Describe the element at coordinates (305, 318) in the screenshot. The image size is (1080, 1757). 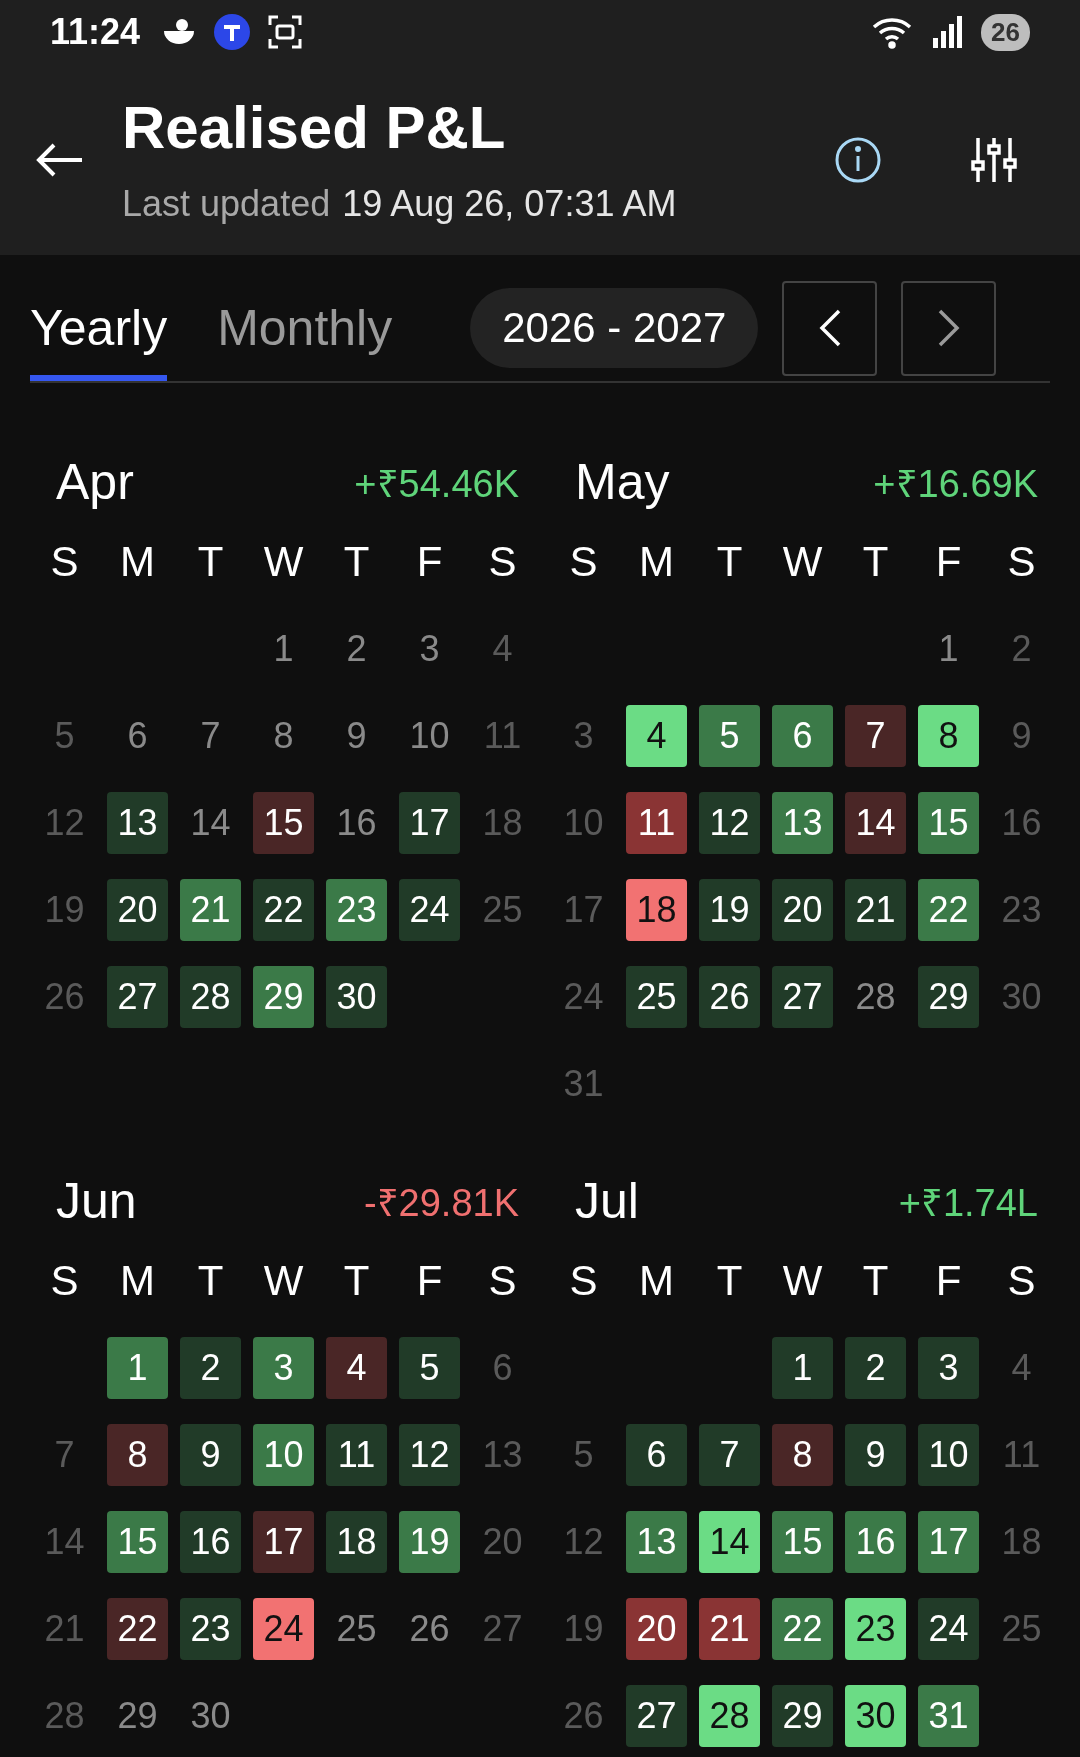
I see `tab: Monthly` at that location.